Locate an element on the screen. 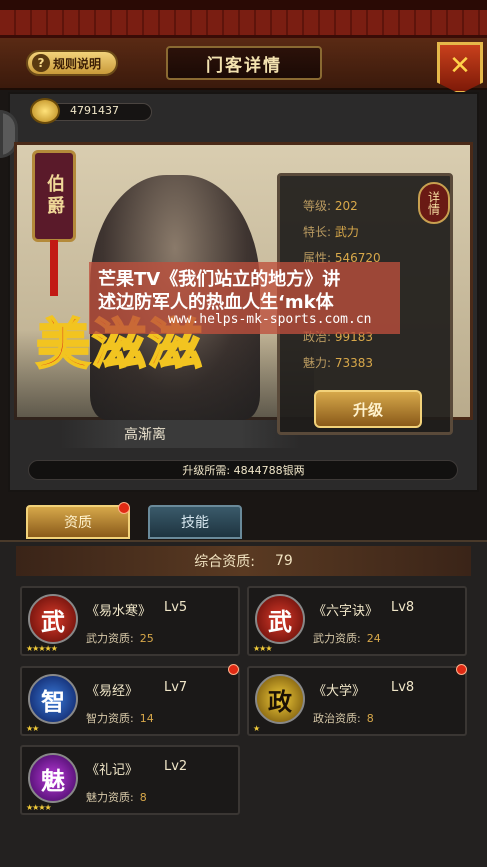 This screenshot has height=867, width=487. rules-label: 规则说明 is located at coordinates (77, 63).